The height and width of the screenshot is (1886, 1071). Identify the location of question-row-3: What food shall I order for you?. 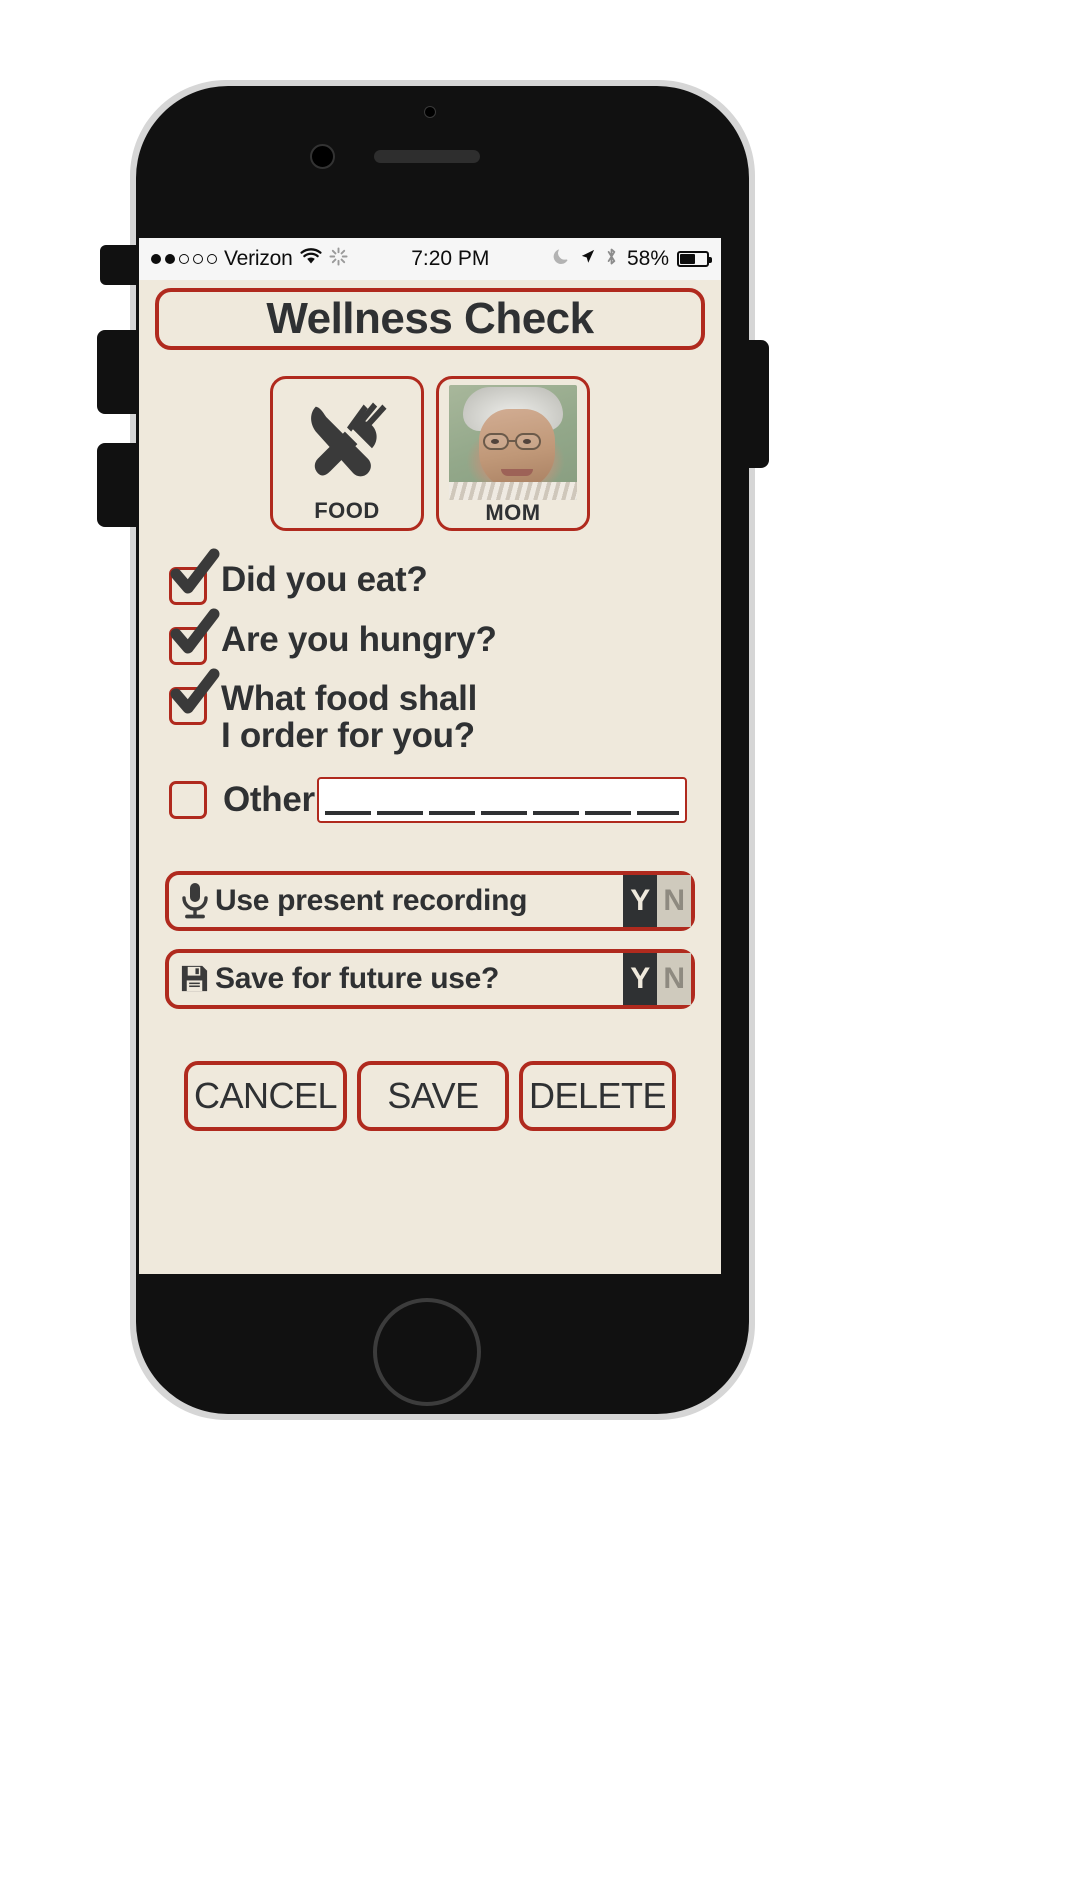
(440, 711).